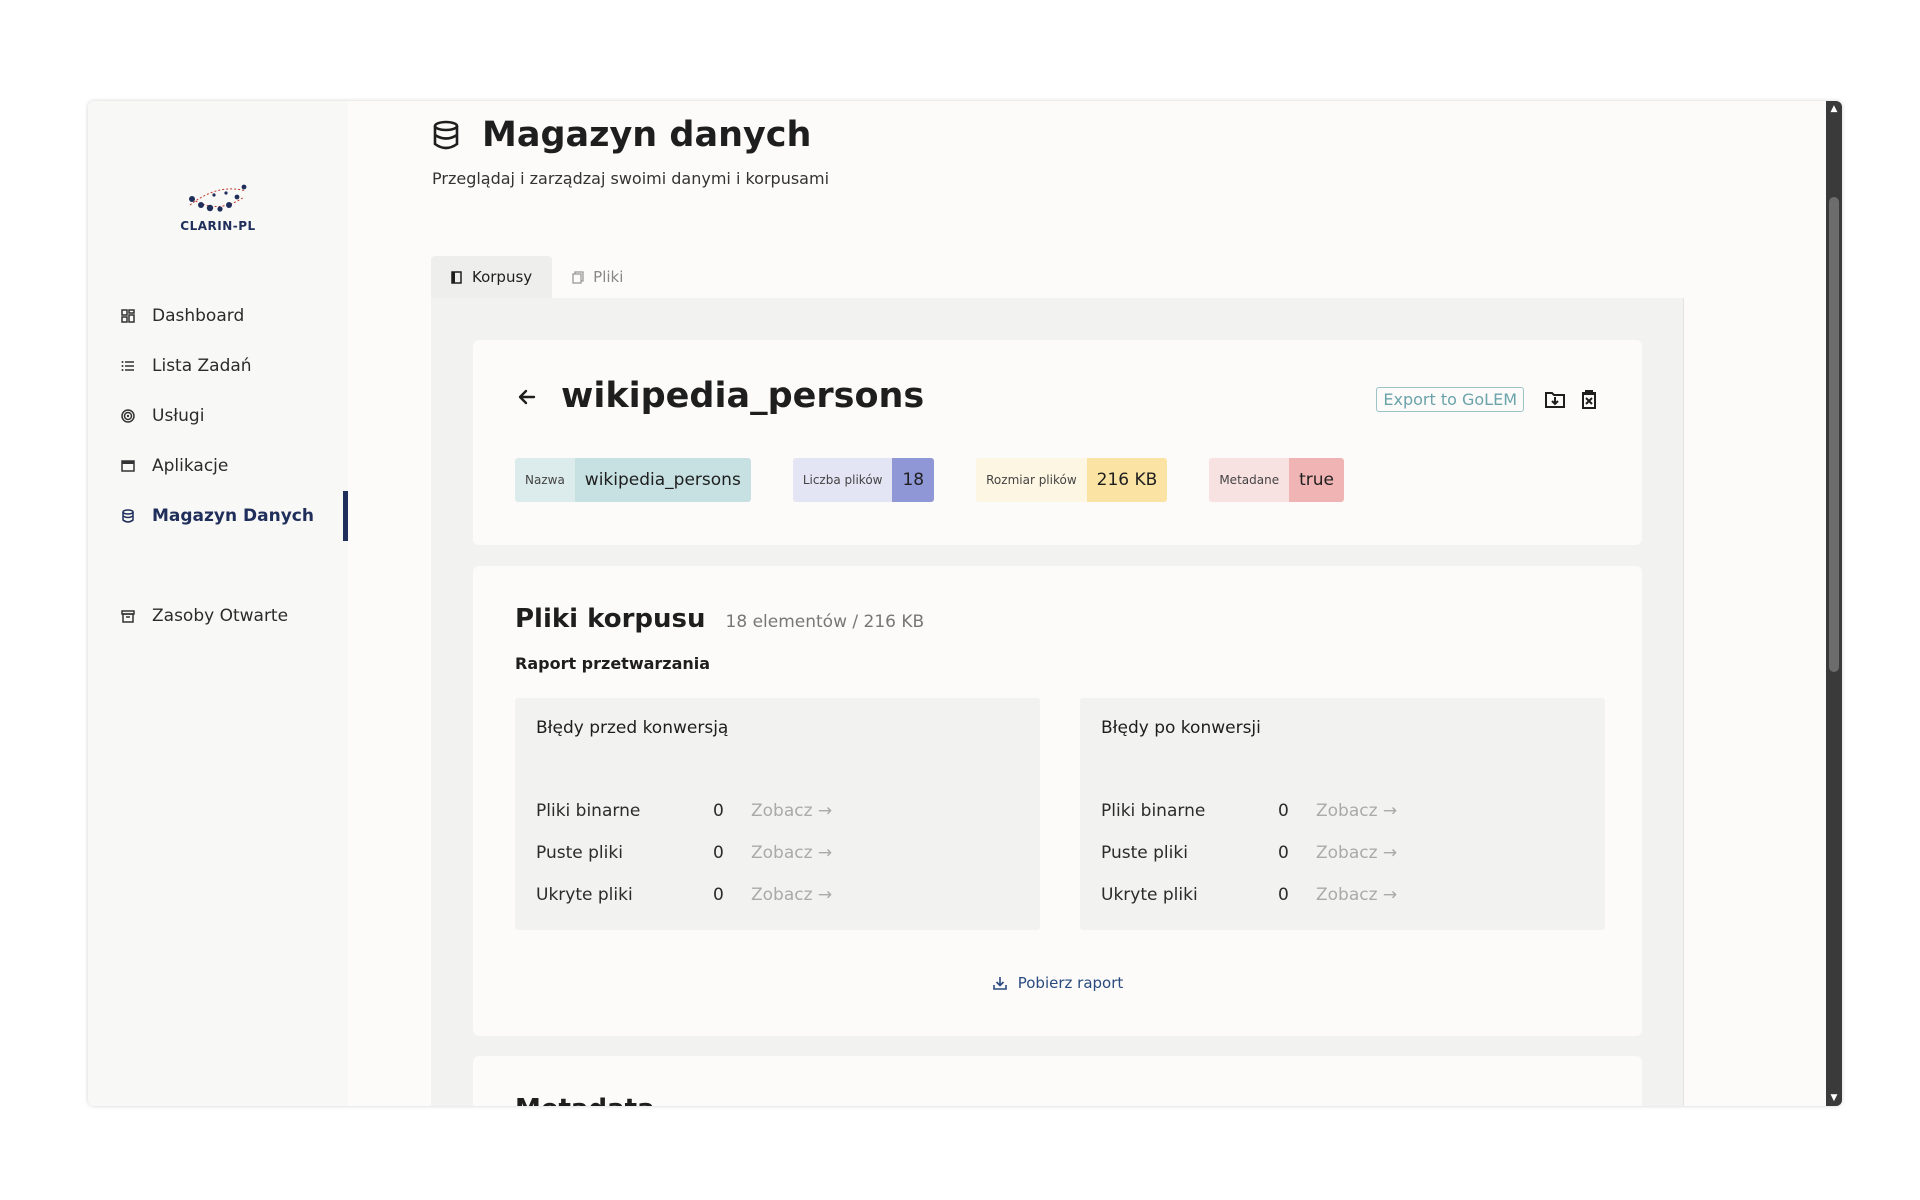 The image size is (1920, 1200). I want to click on tab-korpusy: Korpusy, so click(492, 277).